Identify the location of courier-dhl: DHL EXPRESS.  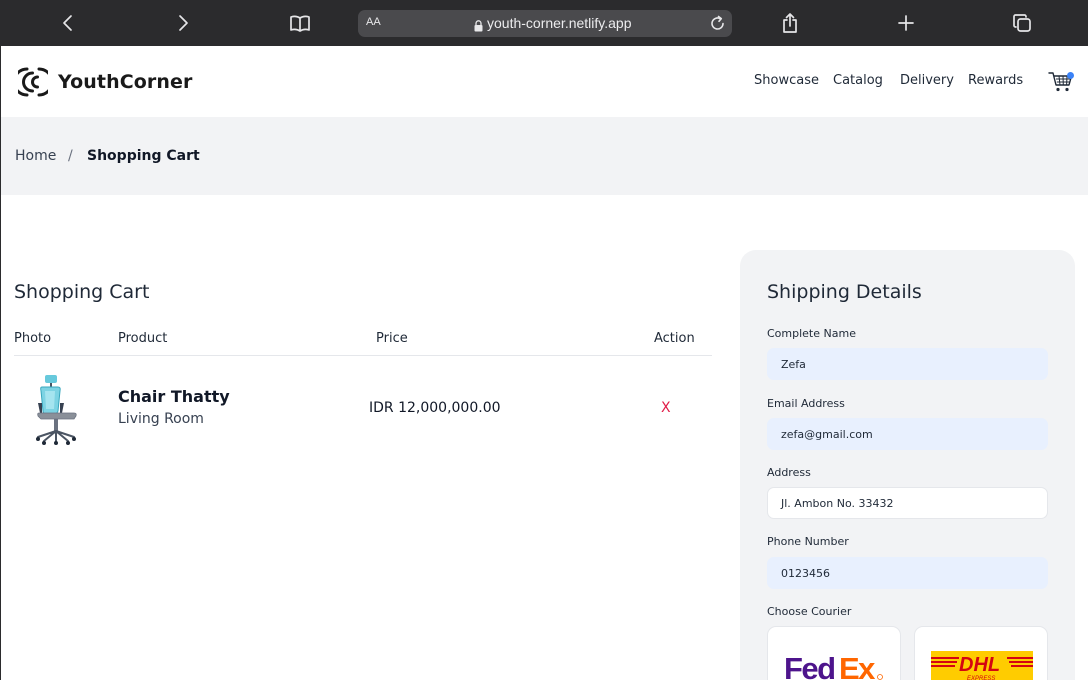
(981, 653).